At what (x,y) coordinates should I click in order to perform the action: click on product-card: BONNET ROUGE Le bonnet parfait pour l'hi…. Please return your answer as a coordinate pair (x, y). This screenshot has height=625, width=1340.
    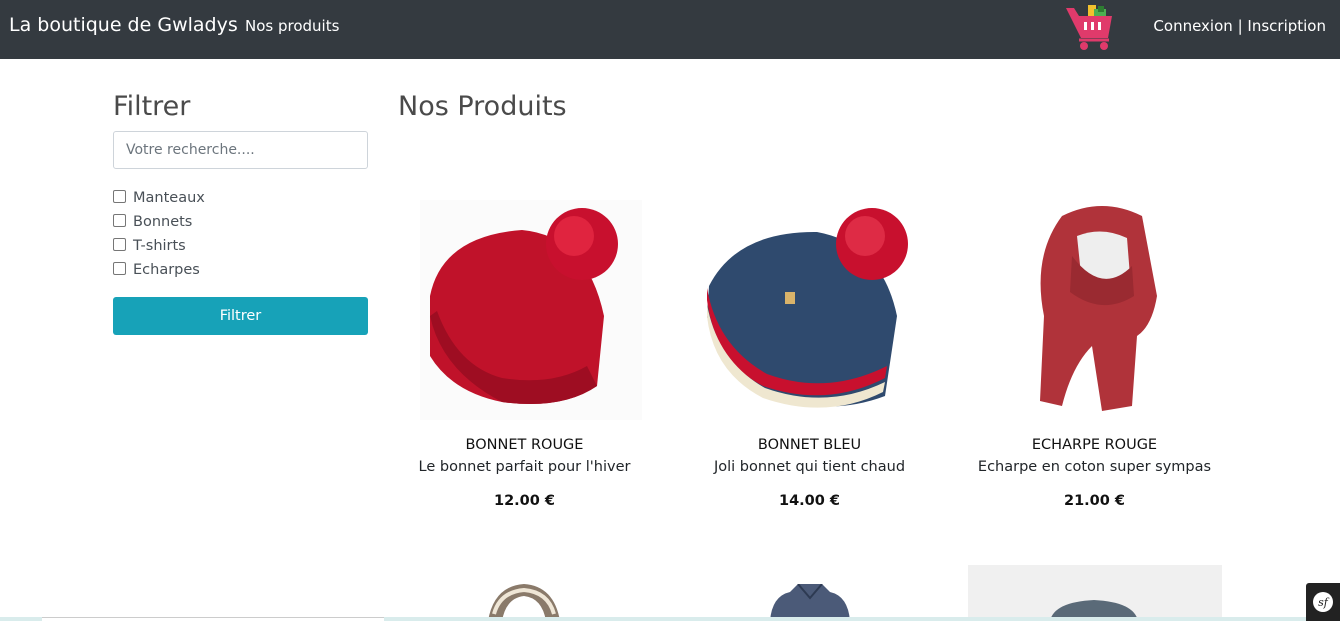
    Looking at the image, I should click on (524, 356).